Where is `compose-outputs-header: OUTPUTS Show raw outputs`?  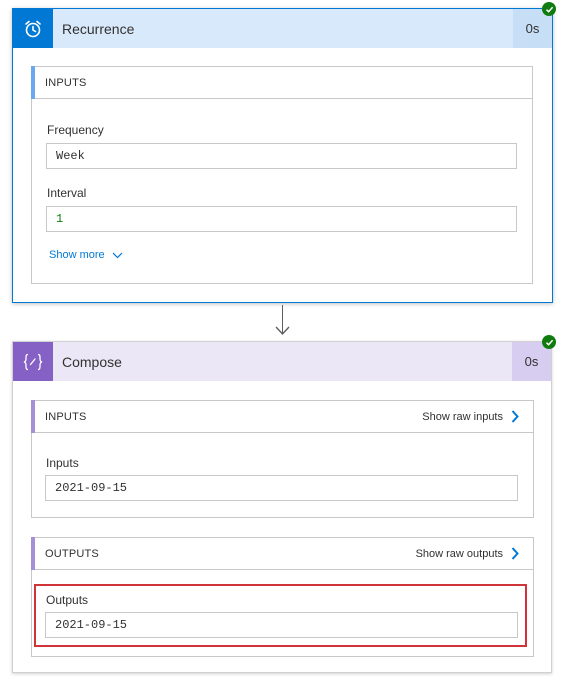 compose-outputs-header: OUTPUTS Show raw outputs is located at coordinates (282, 553).